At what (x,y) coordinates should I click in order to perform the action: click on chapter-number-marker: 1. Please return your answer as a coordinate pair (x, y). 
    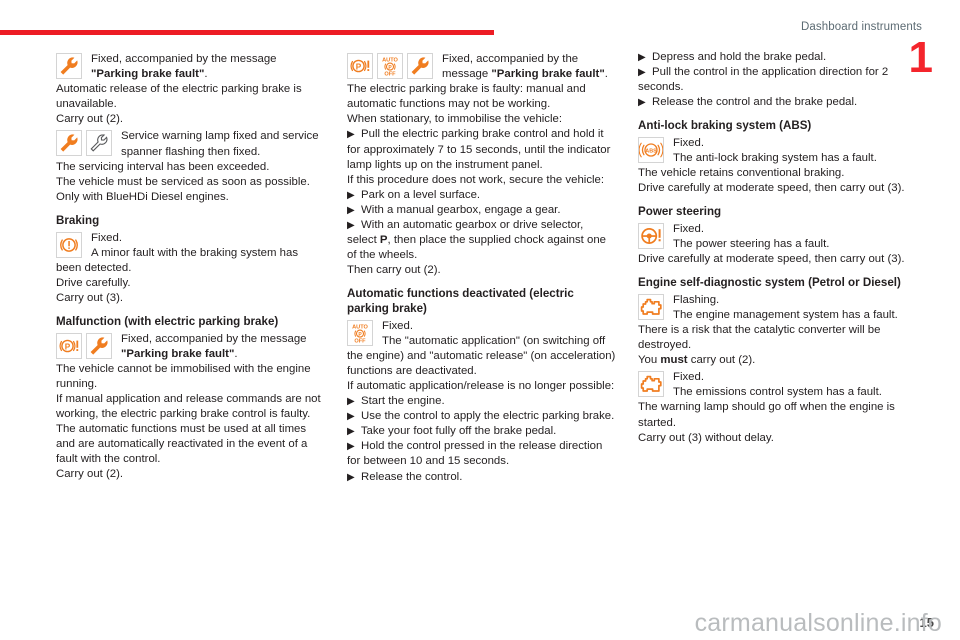
    Looking at the image, I should click on (921, 57).